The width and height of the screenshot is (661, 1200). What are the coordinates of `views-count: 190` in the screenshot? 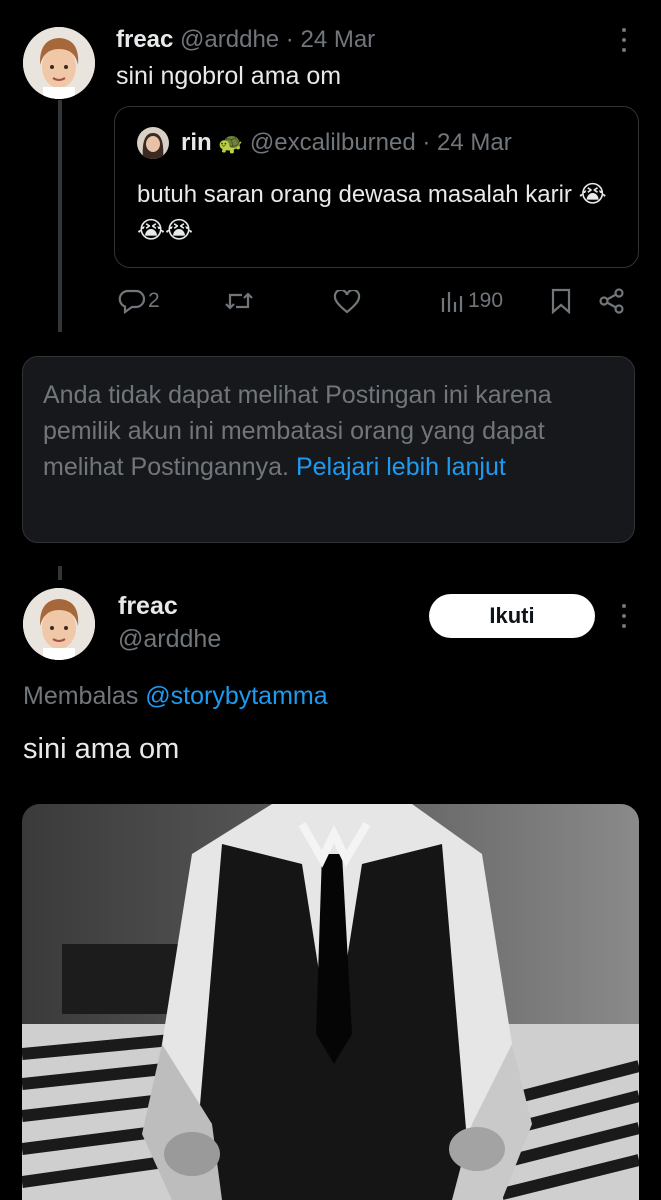 It's located at (486, 300).